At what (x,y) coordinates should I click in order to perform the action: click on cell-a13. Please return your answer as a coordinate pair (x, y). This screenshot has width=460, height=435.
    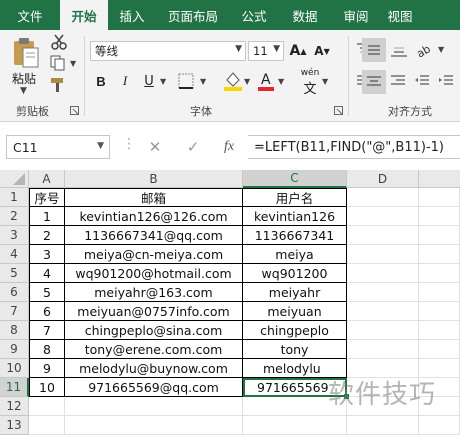
    Looking at the image, I should click on (47, 425).